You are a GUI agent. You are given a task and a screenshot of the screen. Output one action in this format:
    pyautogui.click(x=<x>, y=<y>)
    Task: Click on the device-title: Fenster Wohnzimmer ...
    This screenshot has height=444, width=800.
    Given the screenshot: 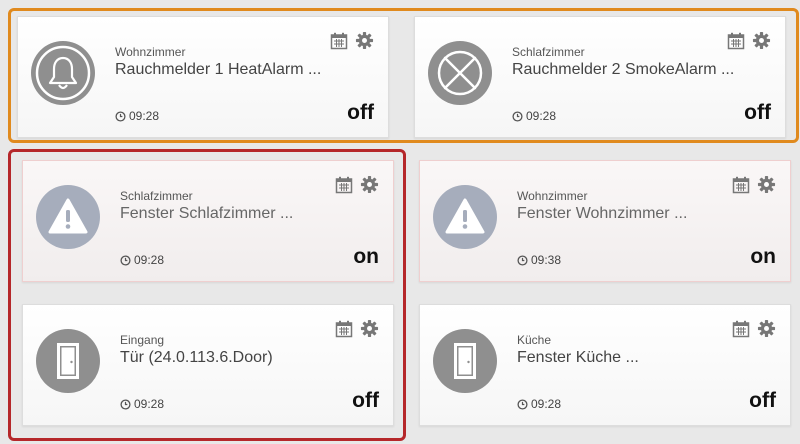 What is the action you would take?
    pyautogui.click(x=602, y=214)
    